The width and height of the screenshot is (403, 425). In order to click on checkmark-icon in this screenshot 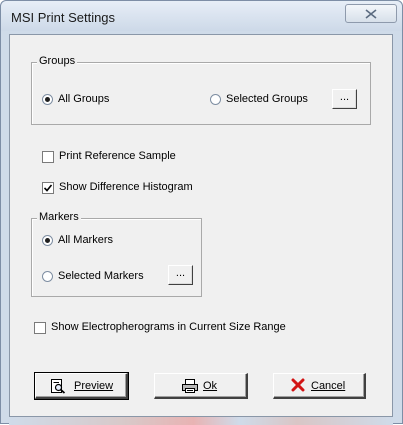, I will do `click(48, 188)`.